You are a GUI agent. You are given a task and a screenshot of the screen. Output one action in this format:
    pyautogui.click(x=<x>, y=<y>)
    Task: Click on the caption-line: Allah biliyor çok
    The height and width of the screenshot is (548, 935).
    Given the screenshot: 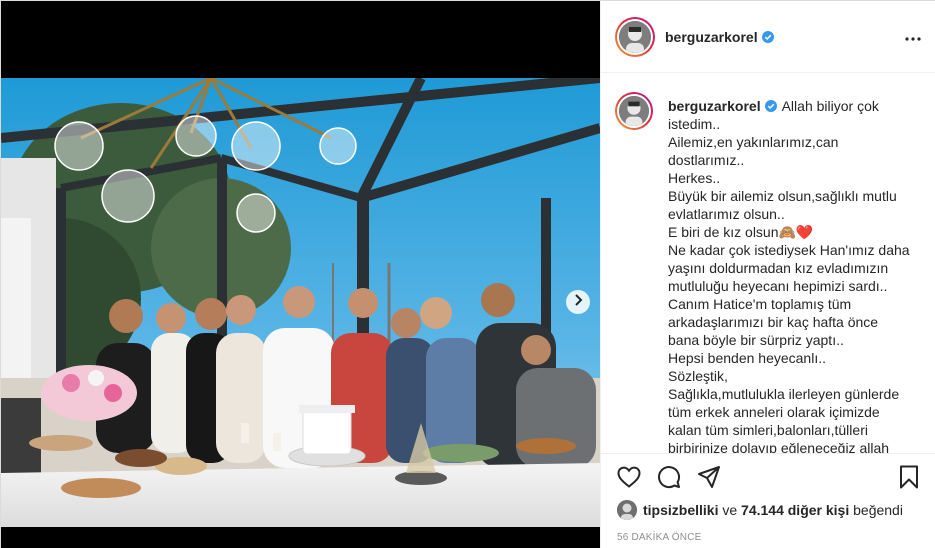 What is the action you would take?
    pyautogui.click(x=830, y=106)
    